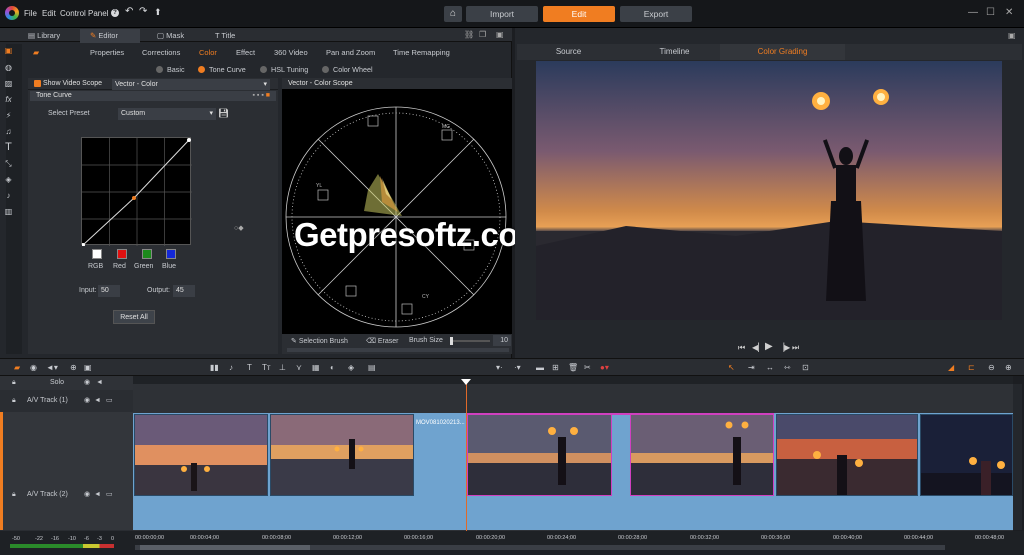 The image size is (1024, 555). What do you see at coordinates (1012, 35) in the screenshot?
I see `preview-menu-icon: ▣` at bounding box center [1012, 35].